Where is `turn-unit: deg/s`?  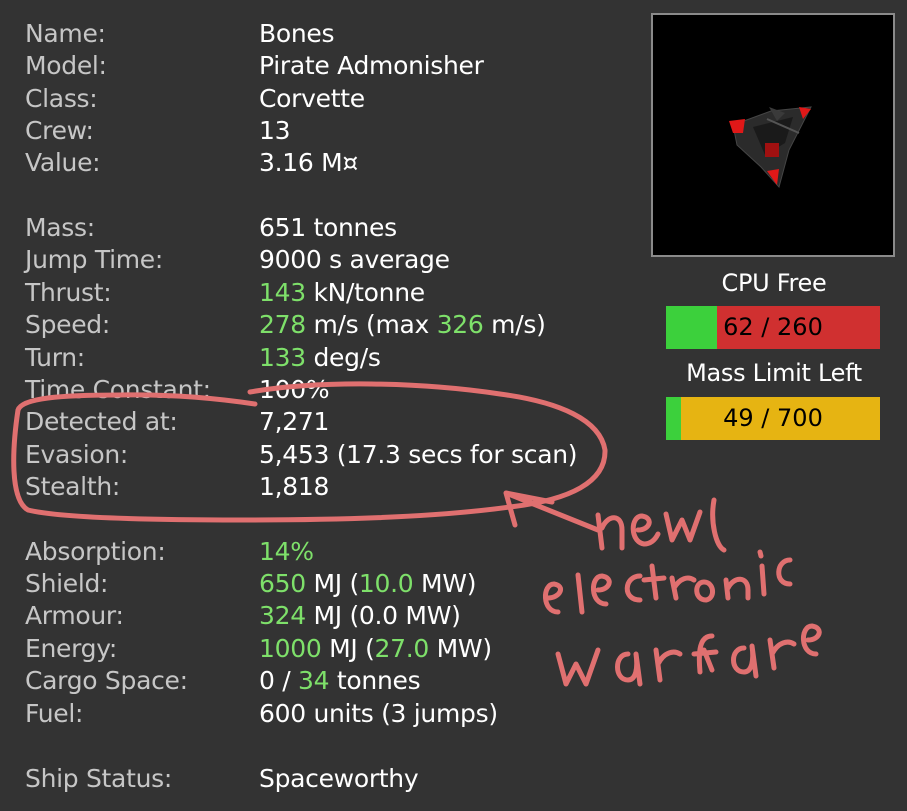 turn-unit: deg/s is located at coordinates (343, 357).